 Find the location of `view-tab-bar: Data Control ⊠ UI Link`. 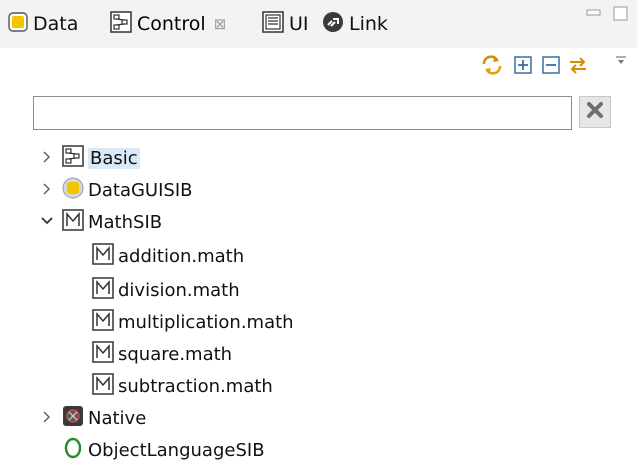

view-tab-bar: Data Control ⊠ UI Link is located at coordinates (318, 24).